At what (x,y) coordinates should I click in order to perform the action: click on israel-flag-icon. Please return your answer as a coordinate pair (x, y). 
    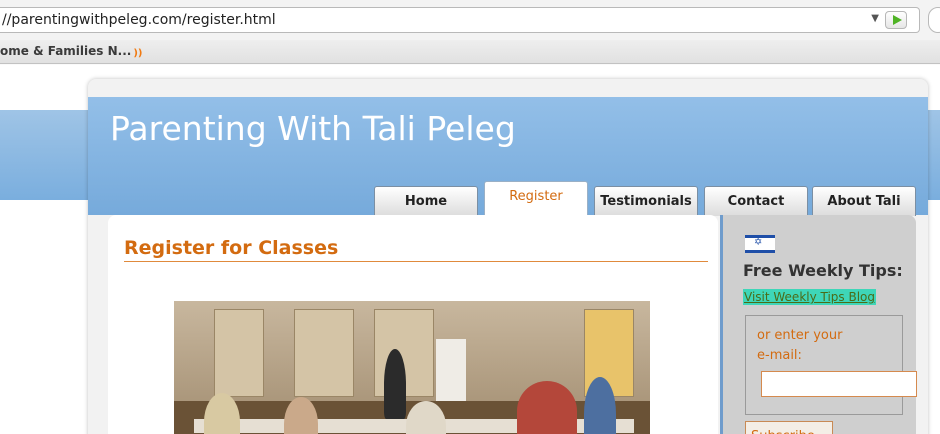
    Looking at the image, I should click on (760, 244).